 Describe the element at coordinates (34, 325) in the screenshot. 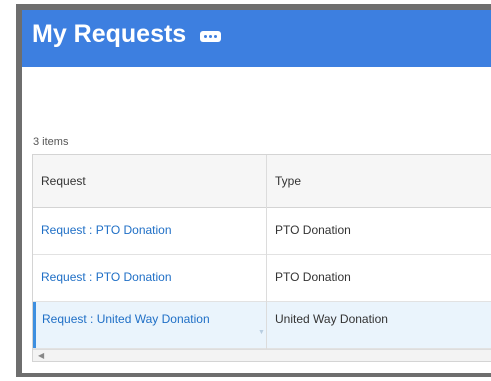

I see `selection-indicator` at that location.